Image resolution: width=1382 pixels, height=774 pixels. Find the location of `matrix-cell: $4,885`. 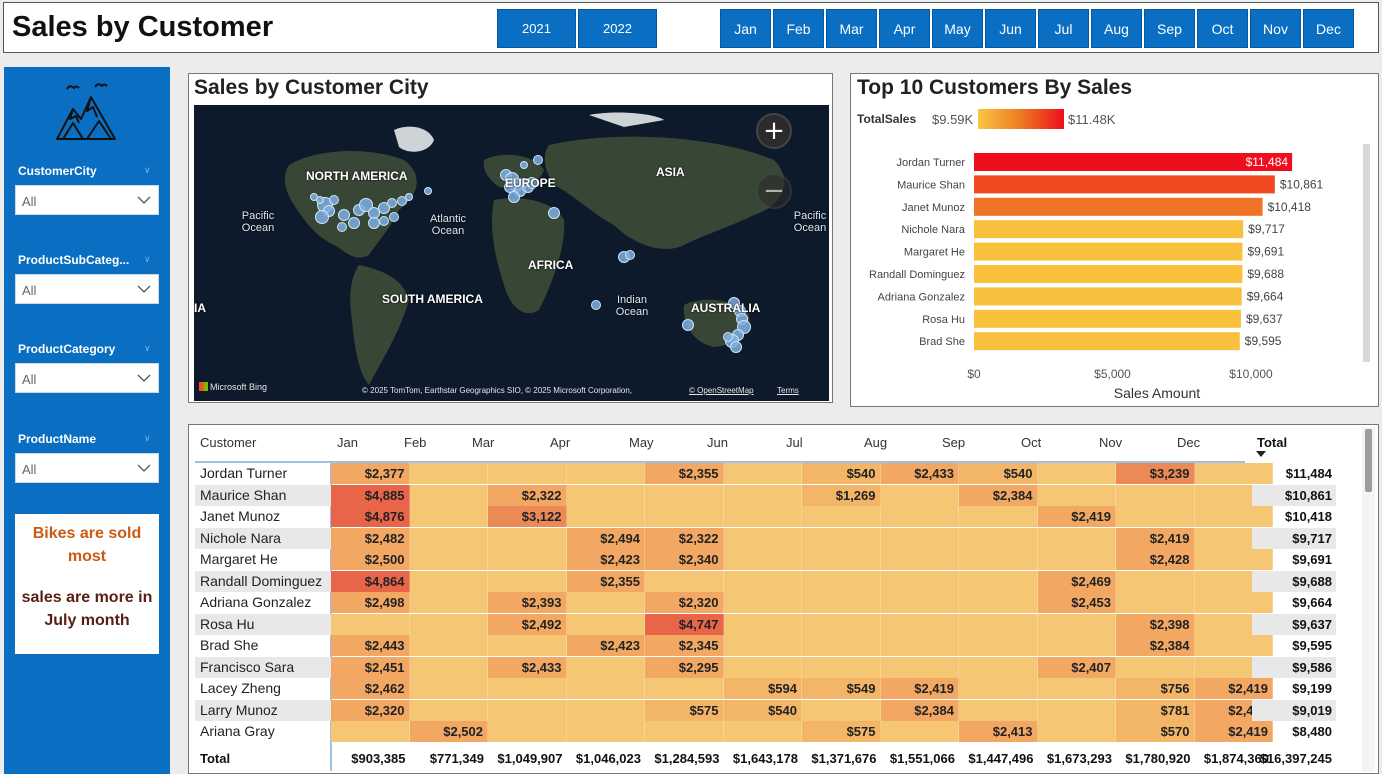

matrix-cell: $4,885 is located at coordinates (370, 495).